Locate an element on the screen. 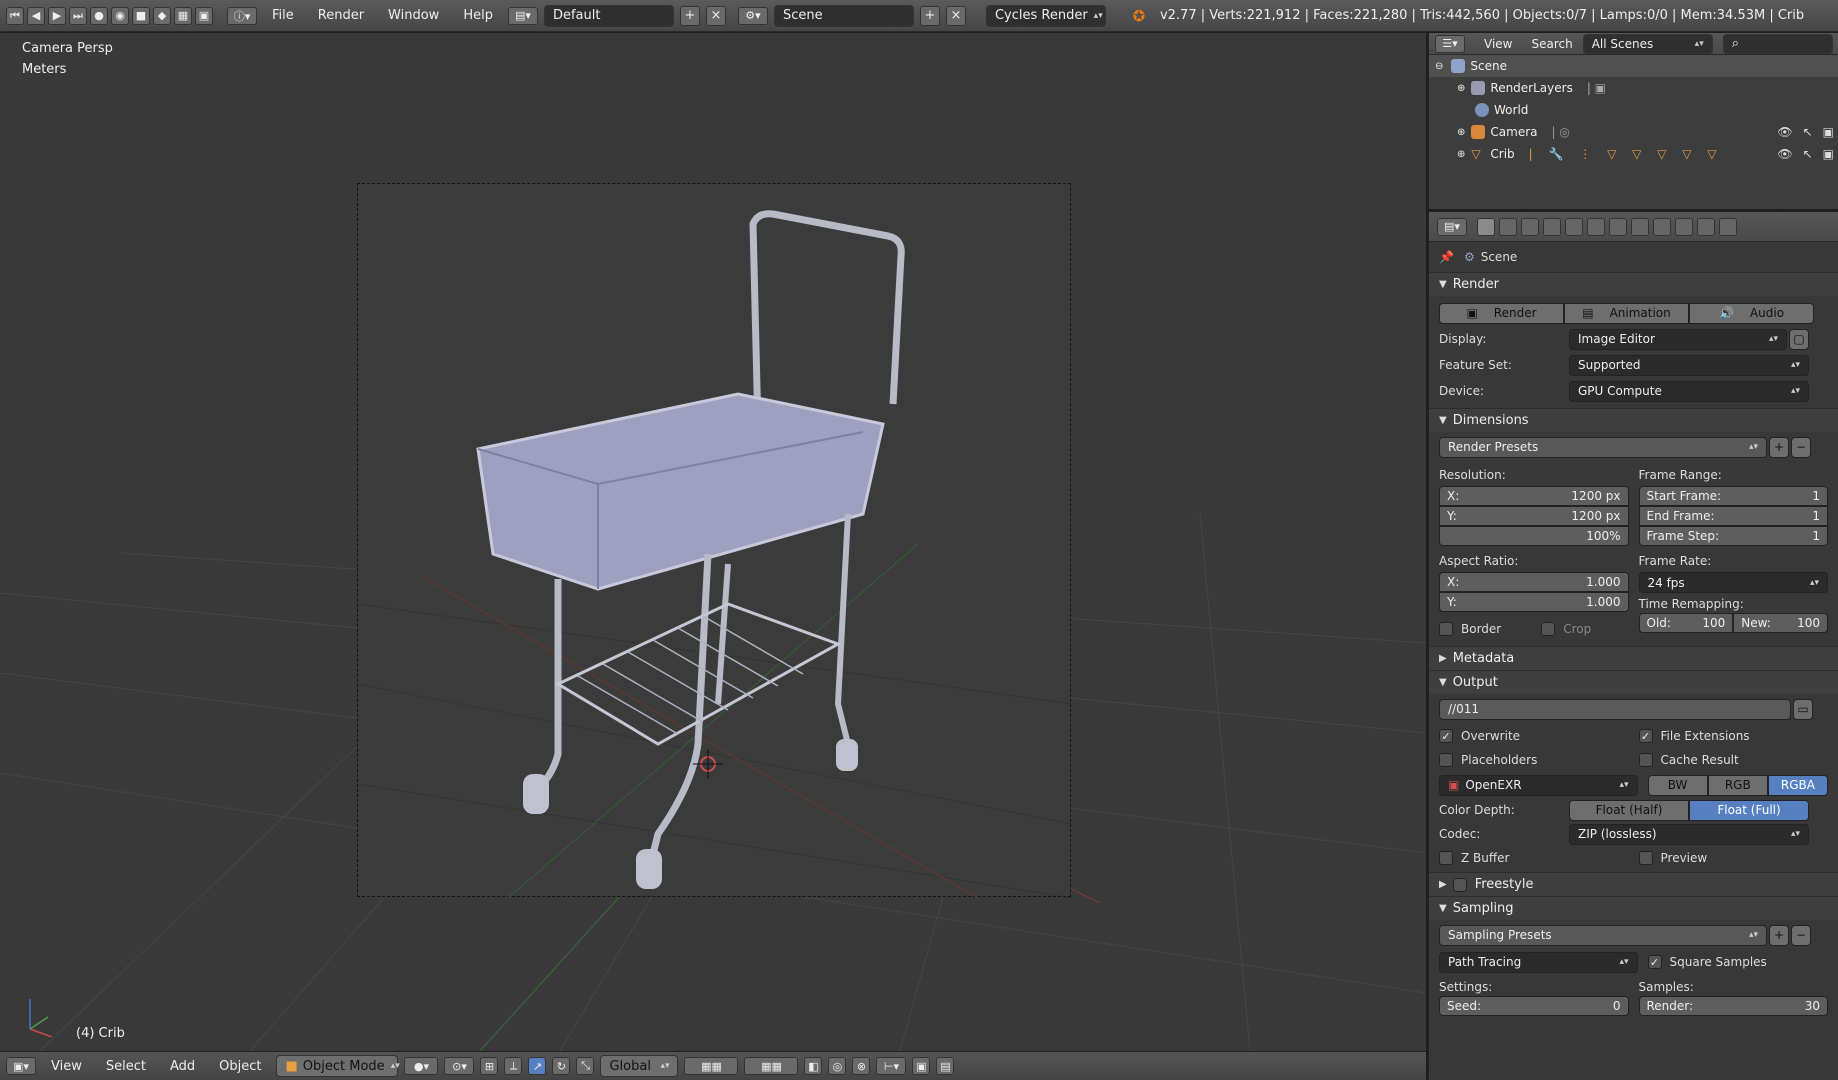  panel-sampling-header: ▼ Sampling is located at coordinates (1633, 908).